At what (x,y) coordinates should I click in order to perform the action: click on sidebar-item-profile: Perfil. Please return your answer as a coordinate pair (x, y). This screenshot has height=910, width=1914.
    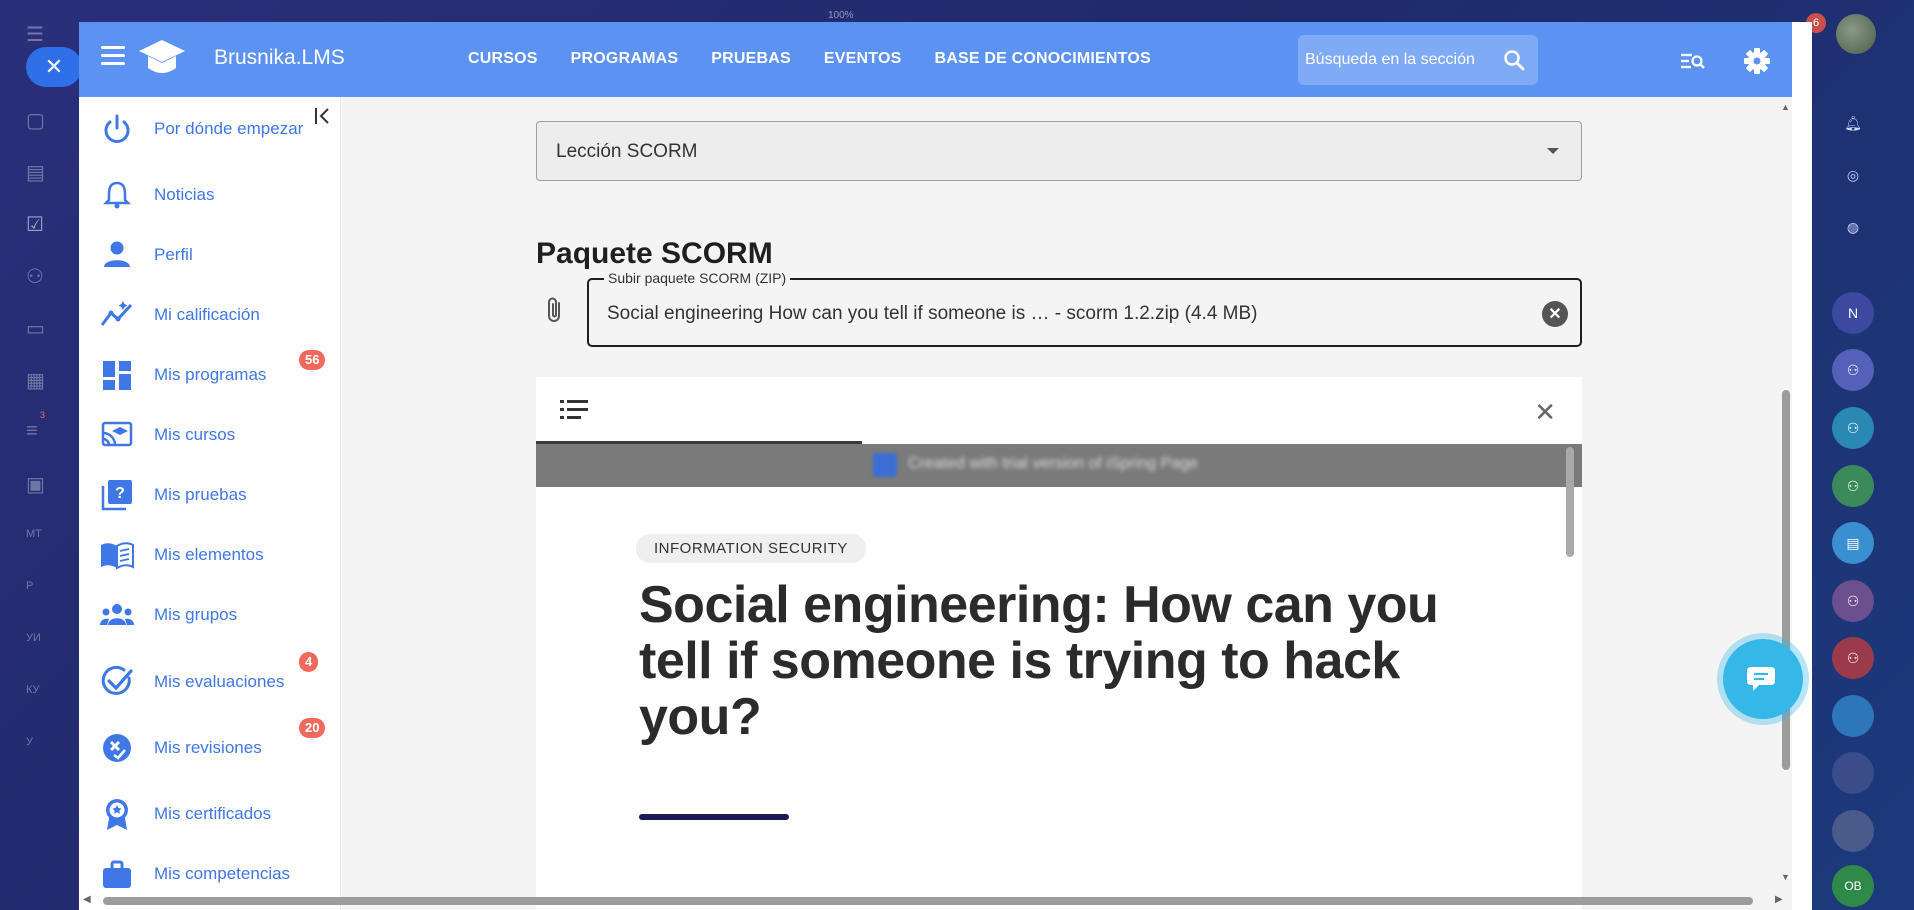
    Looking at the image, I should click on (209, 255).